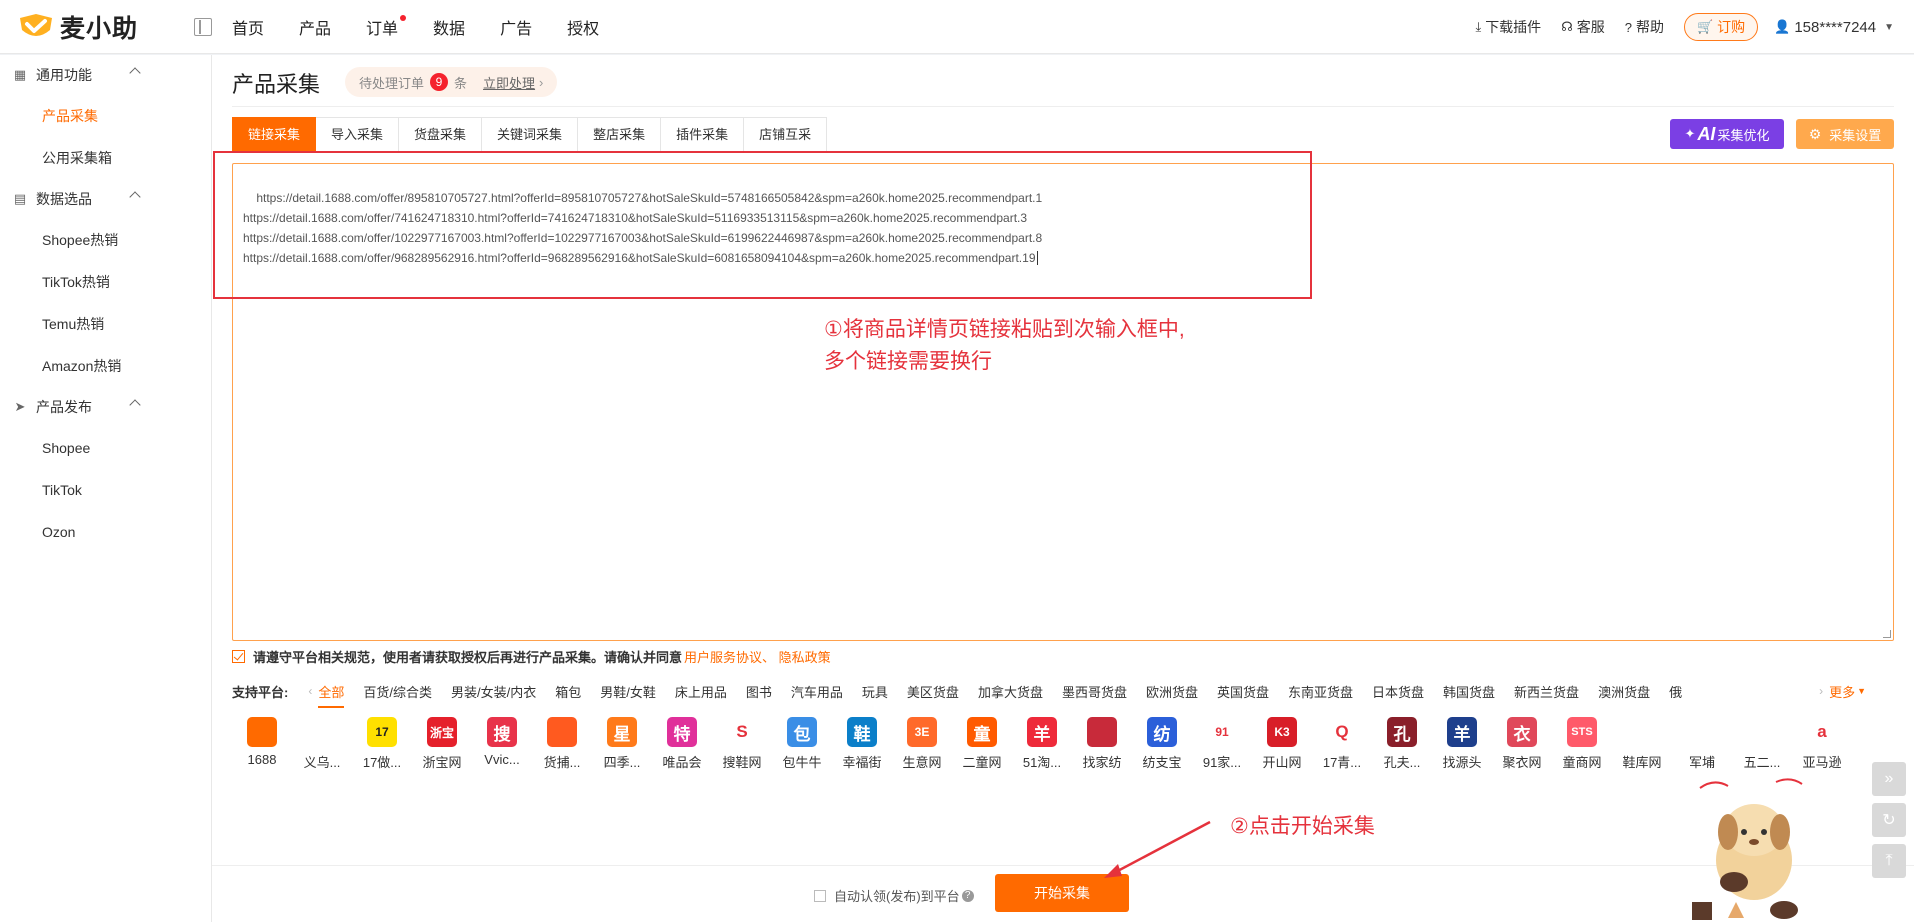  What do you see at coordinates (516, 27) in the screenshot?
I see `nav-item-4: 广告` at bounding box center [516, 27].